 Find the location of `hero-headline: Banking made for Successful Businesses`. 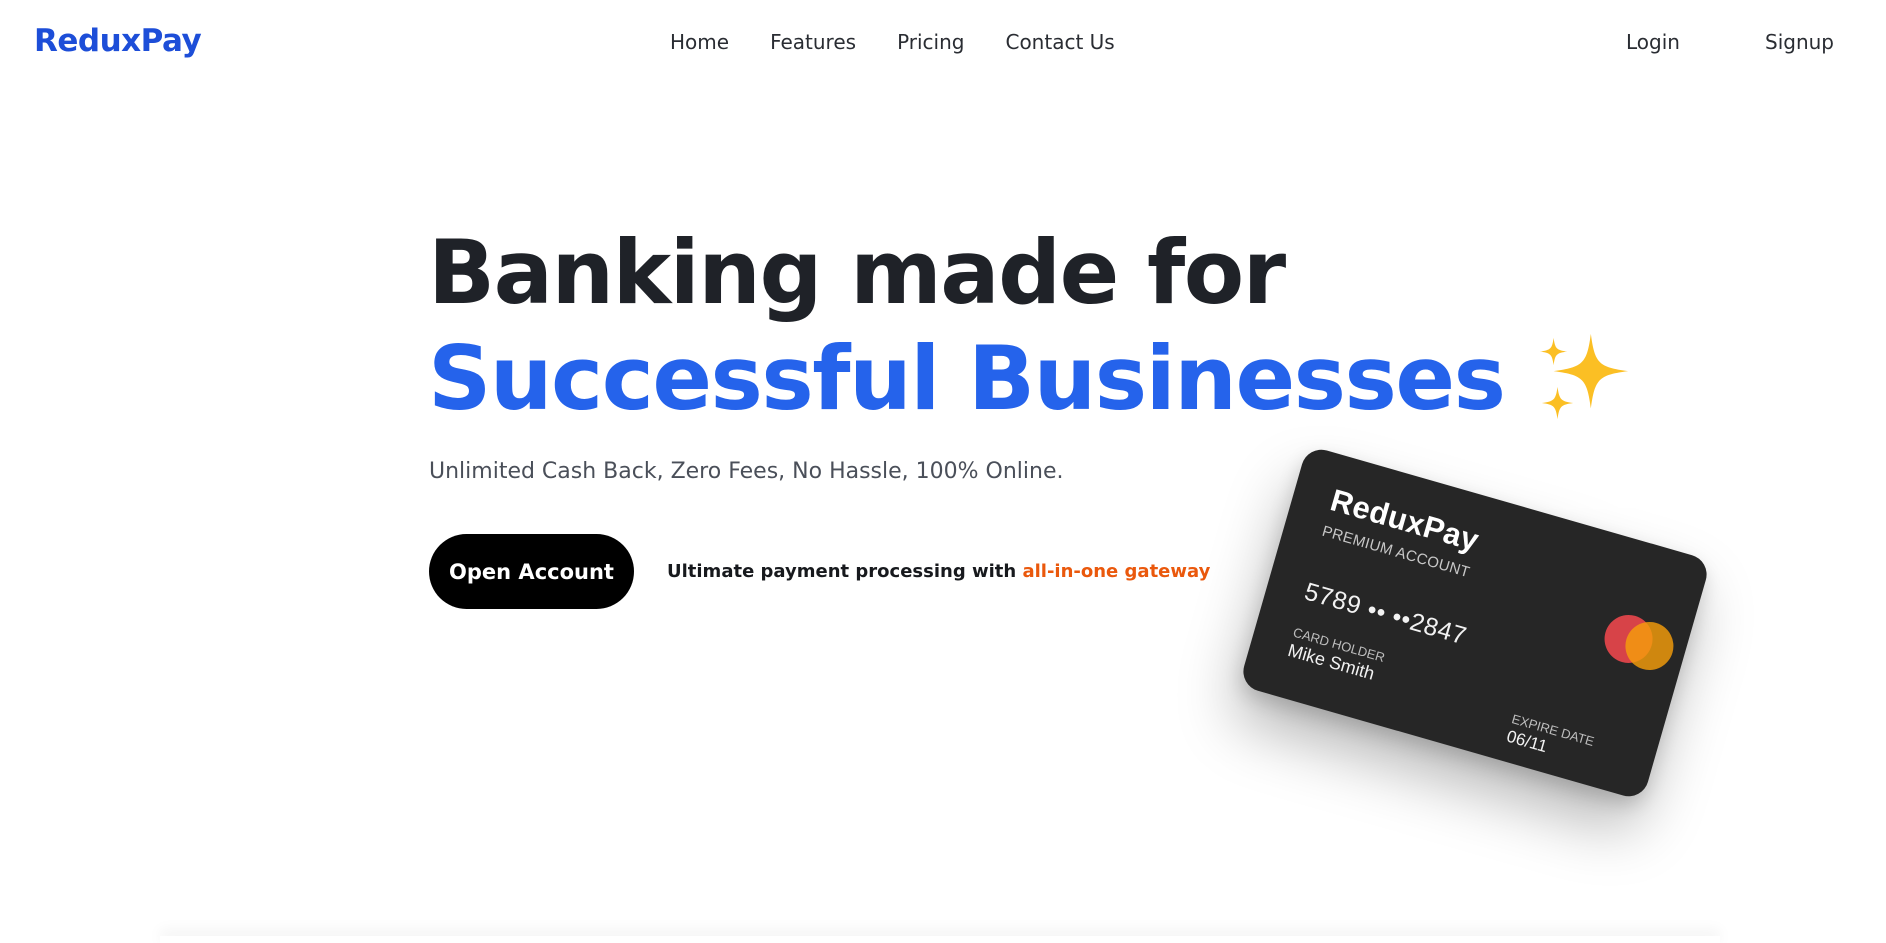

hero-headline: Banking made for Successful Businesses is located at coordinates (1030, 326).